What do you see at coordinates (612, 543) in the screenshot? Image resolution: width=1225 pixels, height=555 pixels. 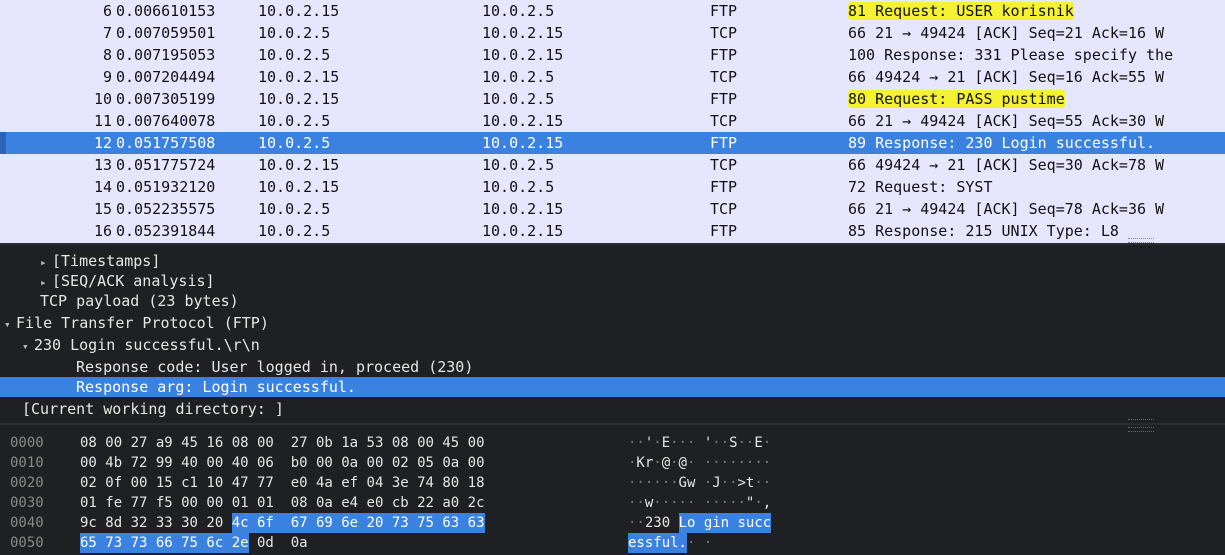 I see `hex-row: 0050 65 73 73 66 75 6c 2e 0d 0a essful.· ·` at bounding box center [612, 543].